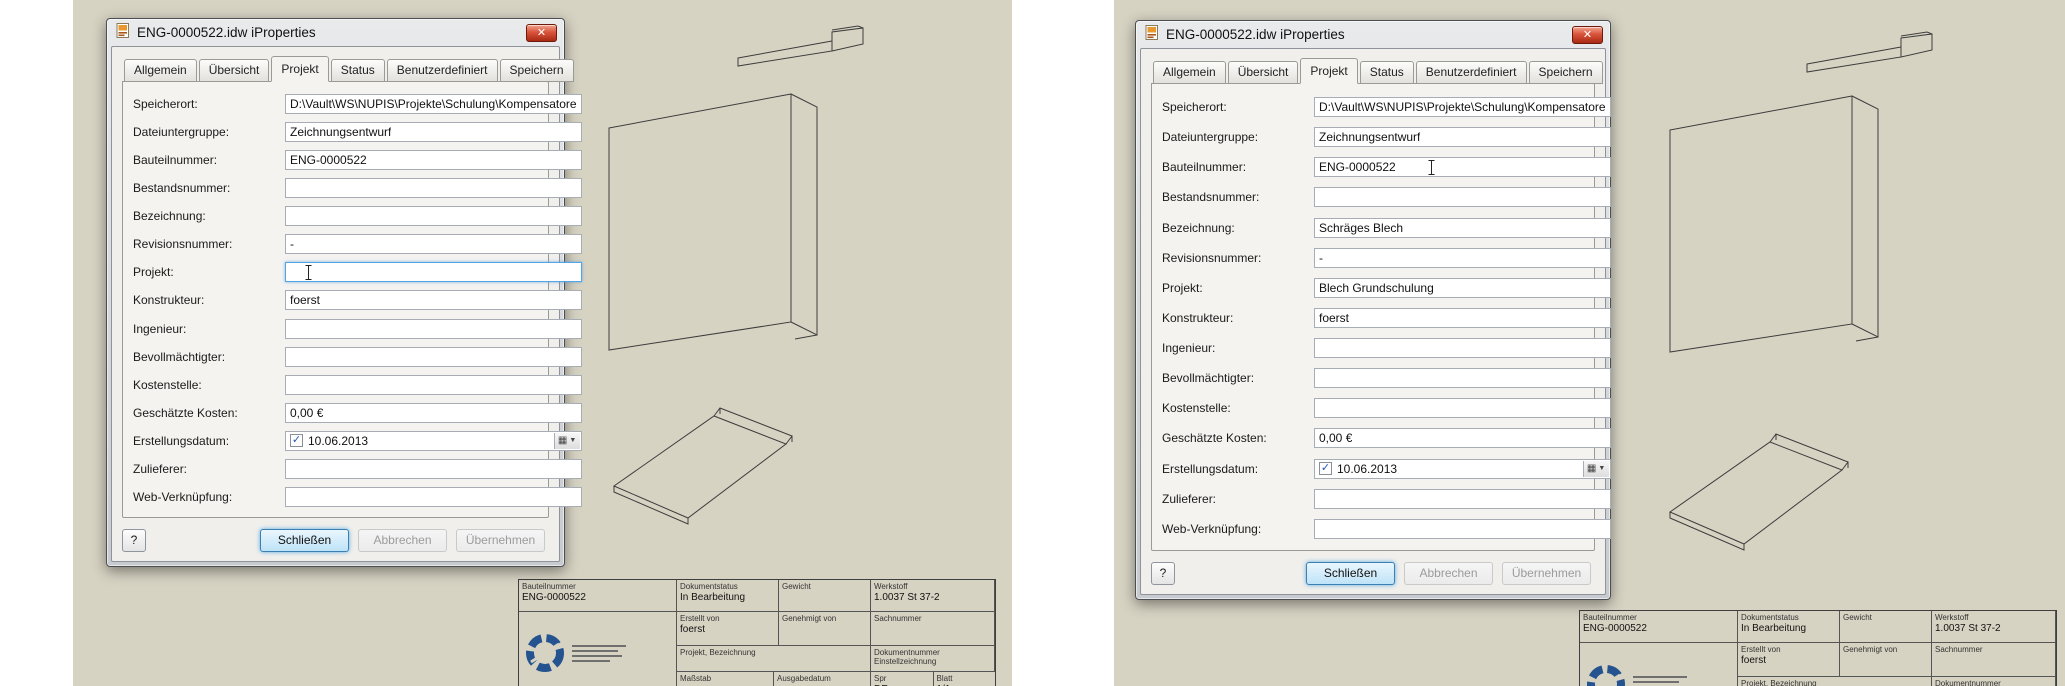 The width and height of the screenshot is (2065, 686). Describe the element at coordinates (554, 598) in the screenshot. I see `tb-part-value: ENG-0000522` at that location.